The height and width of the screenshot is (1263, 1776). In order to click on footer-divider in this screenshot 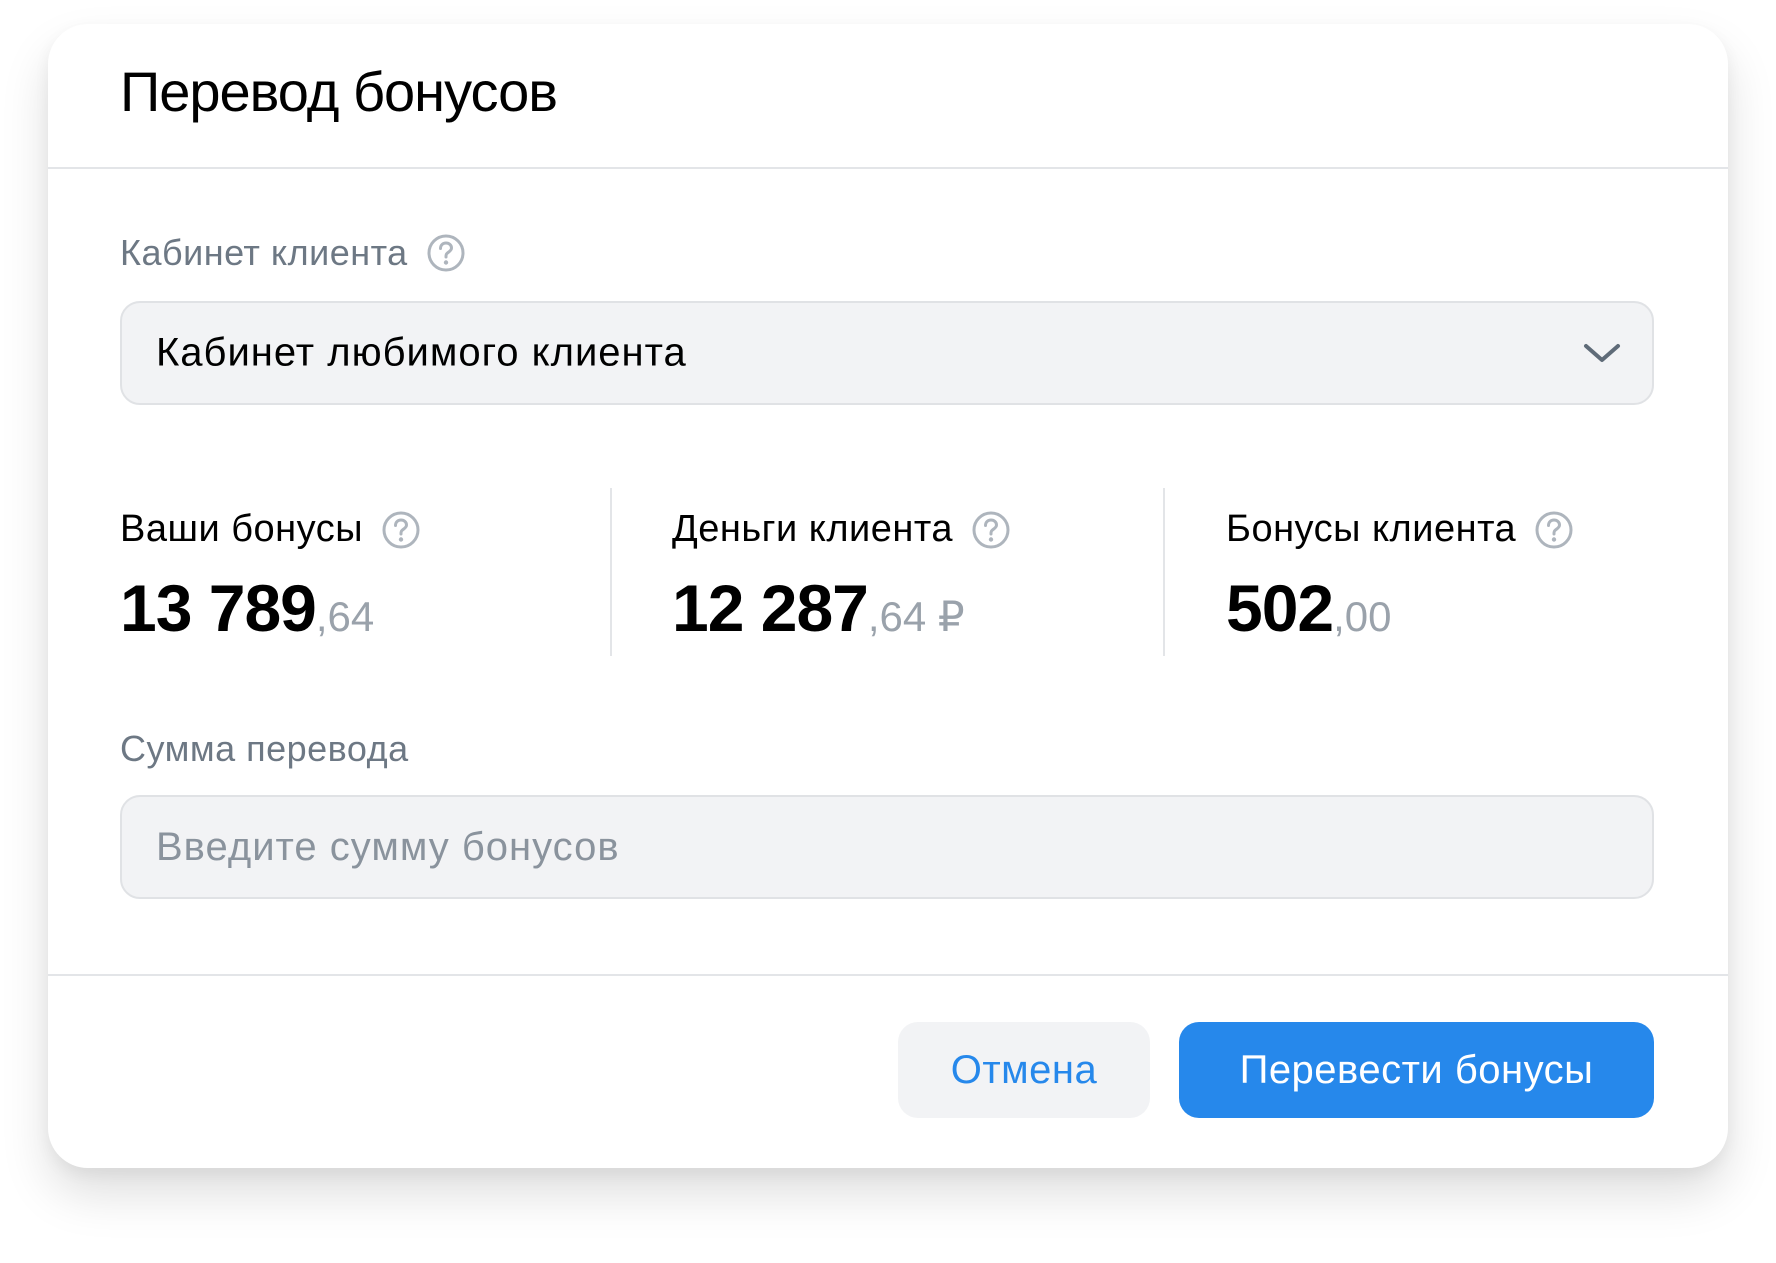, I will do `click(888, 975)`.